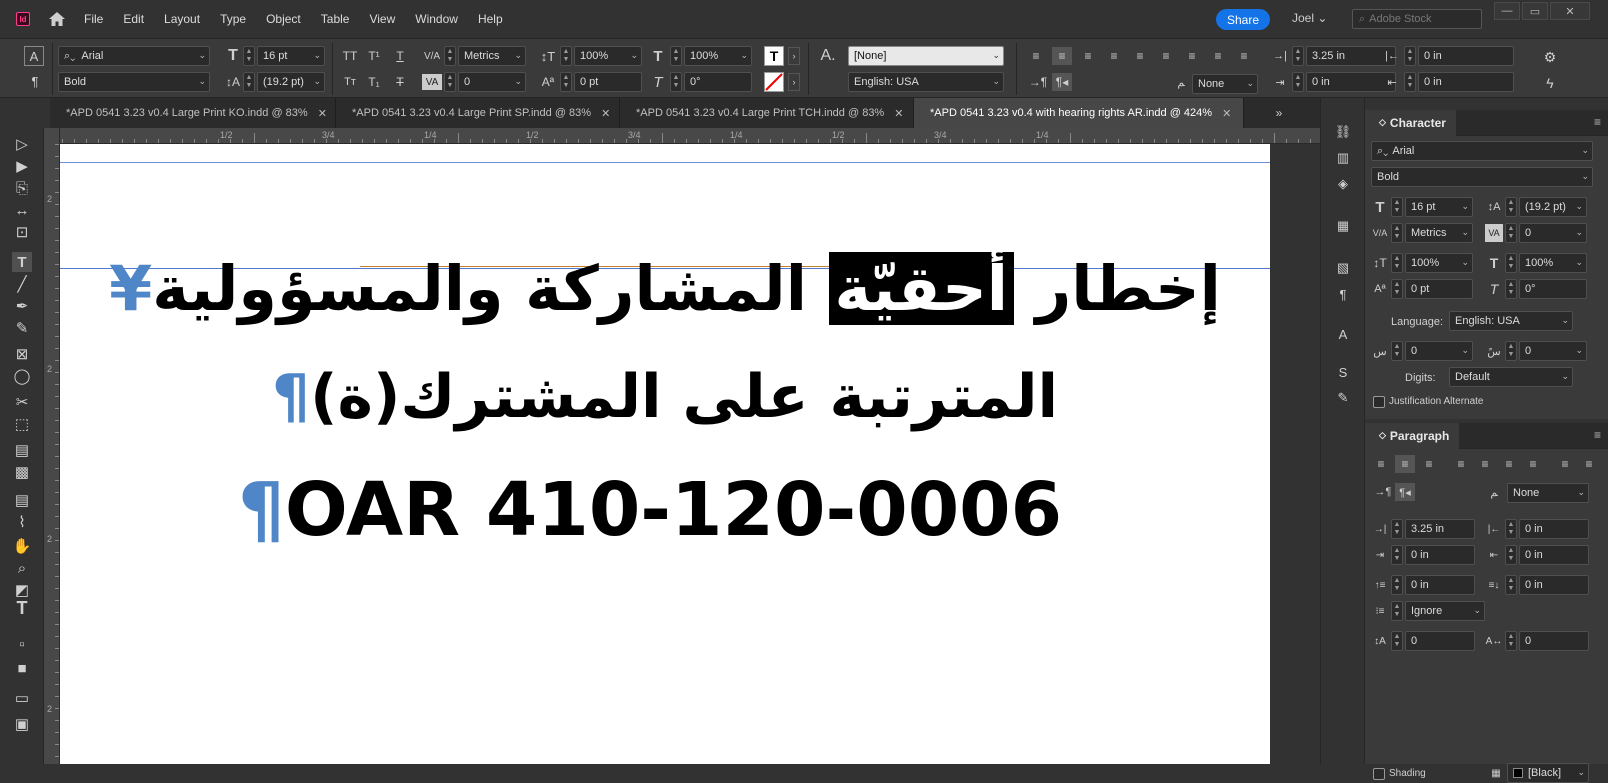  I want to click on menu-help: Help, so click(490, 19).